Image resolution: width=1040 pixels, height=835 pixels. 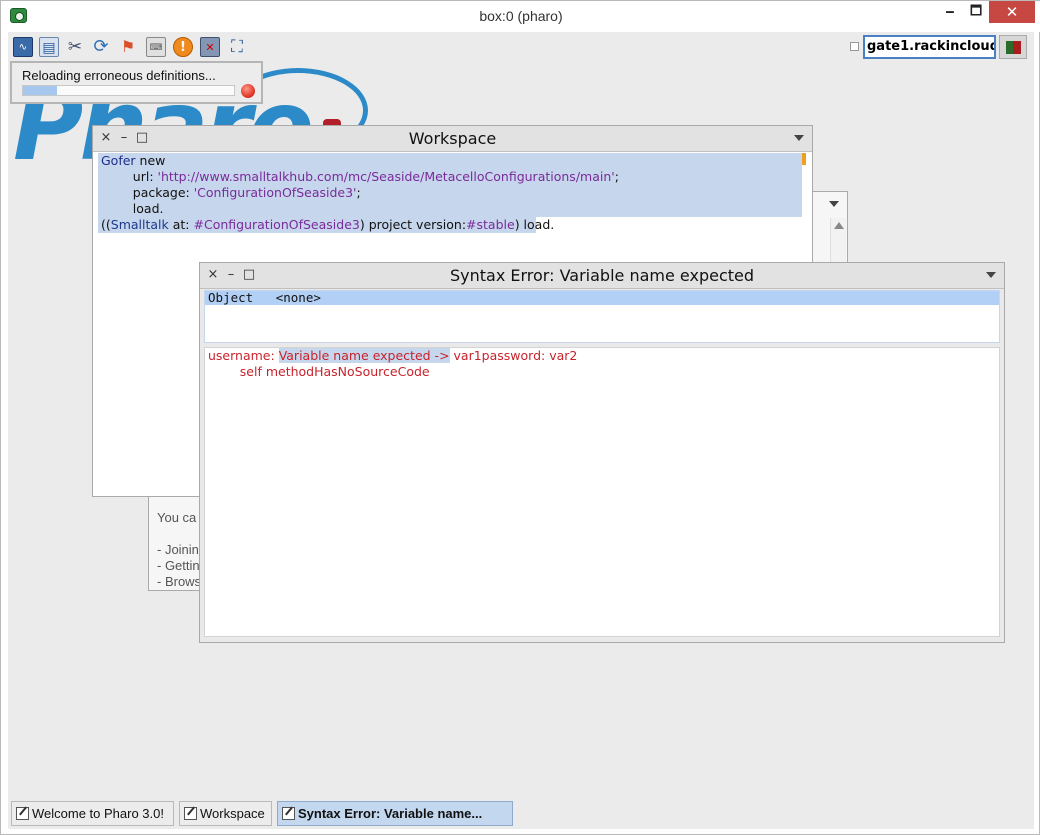 What do you see at coordinates (976, 12) in the screenshot?
I see `maximize-button: 🗖` at bounding box center [976, 12].